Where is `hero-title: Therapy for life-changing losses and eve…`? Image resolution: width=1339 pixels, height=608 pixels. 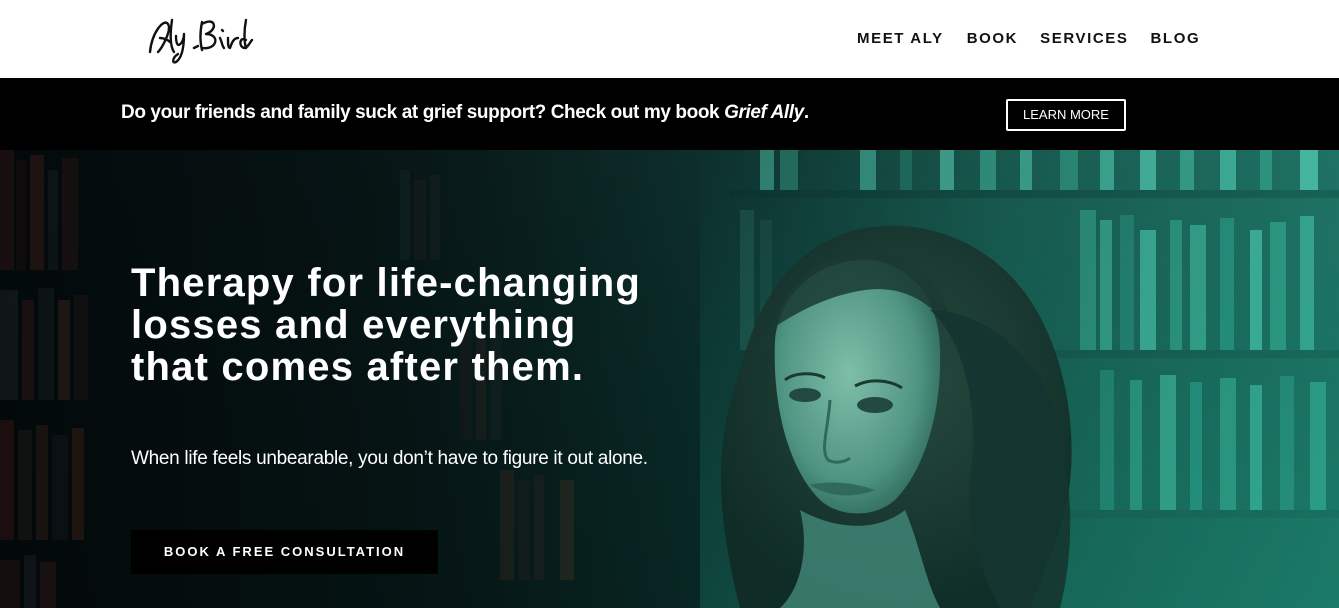 hero-title: Therapy for life-changing losses and eve… is located at coordinates (386, 325).